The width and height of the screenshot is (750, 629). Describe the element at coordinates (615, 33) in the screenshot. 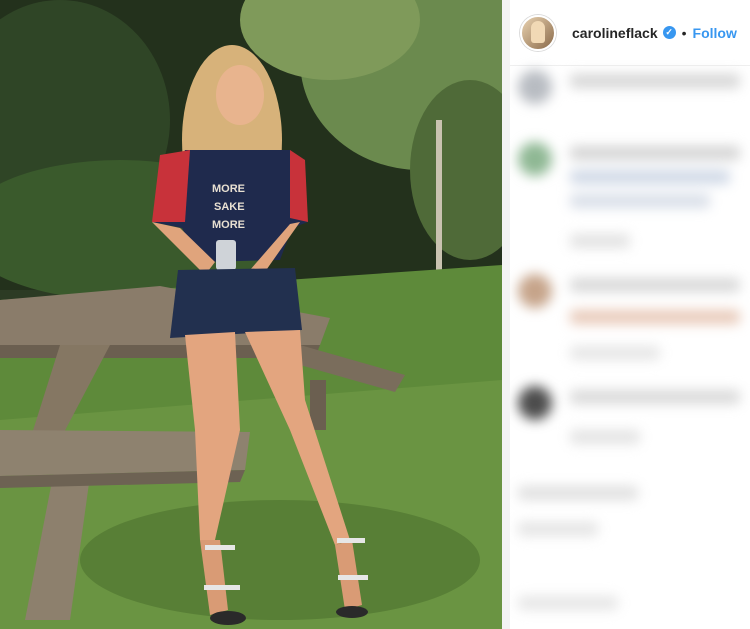

I see `username-link: carolineflack` at that location.